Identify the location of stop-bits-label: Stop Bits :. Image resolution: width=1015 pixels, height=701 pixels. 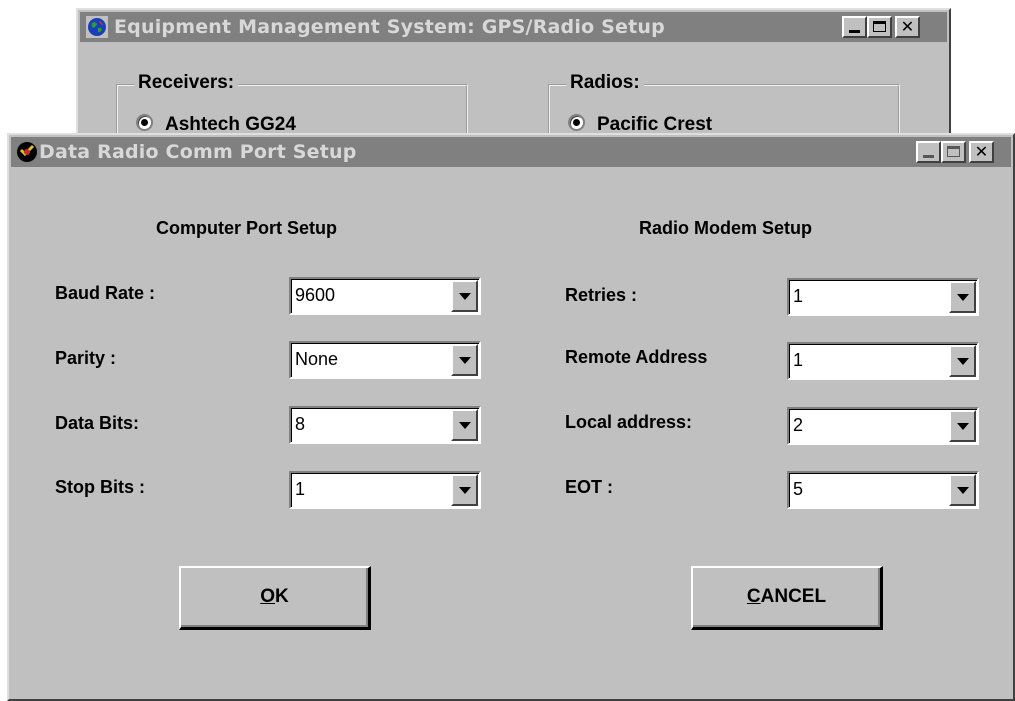
(100, 487).